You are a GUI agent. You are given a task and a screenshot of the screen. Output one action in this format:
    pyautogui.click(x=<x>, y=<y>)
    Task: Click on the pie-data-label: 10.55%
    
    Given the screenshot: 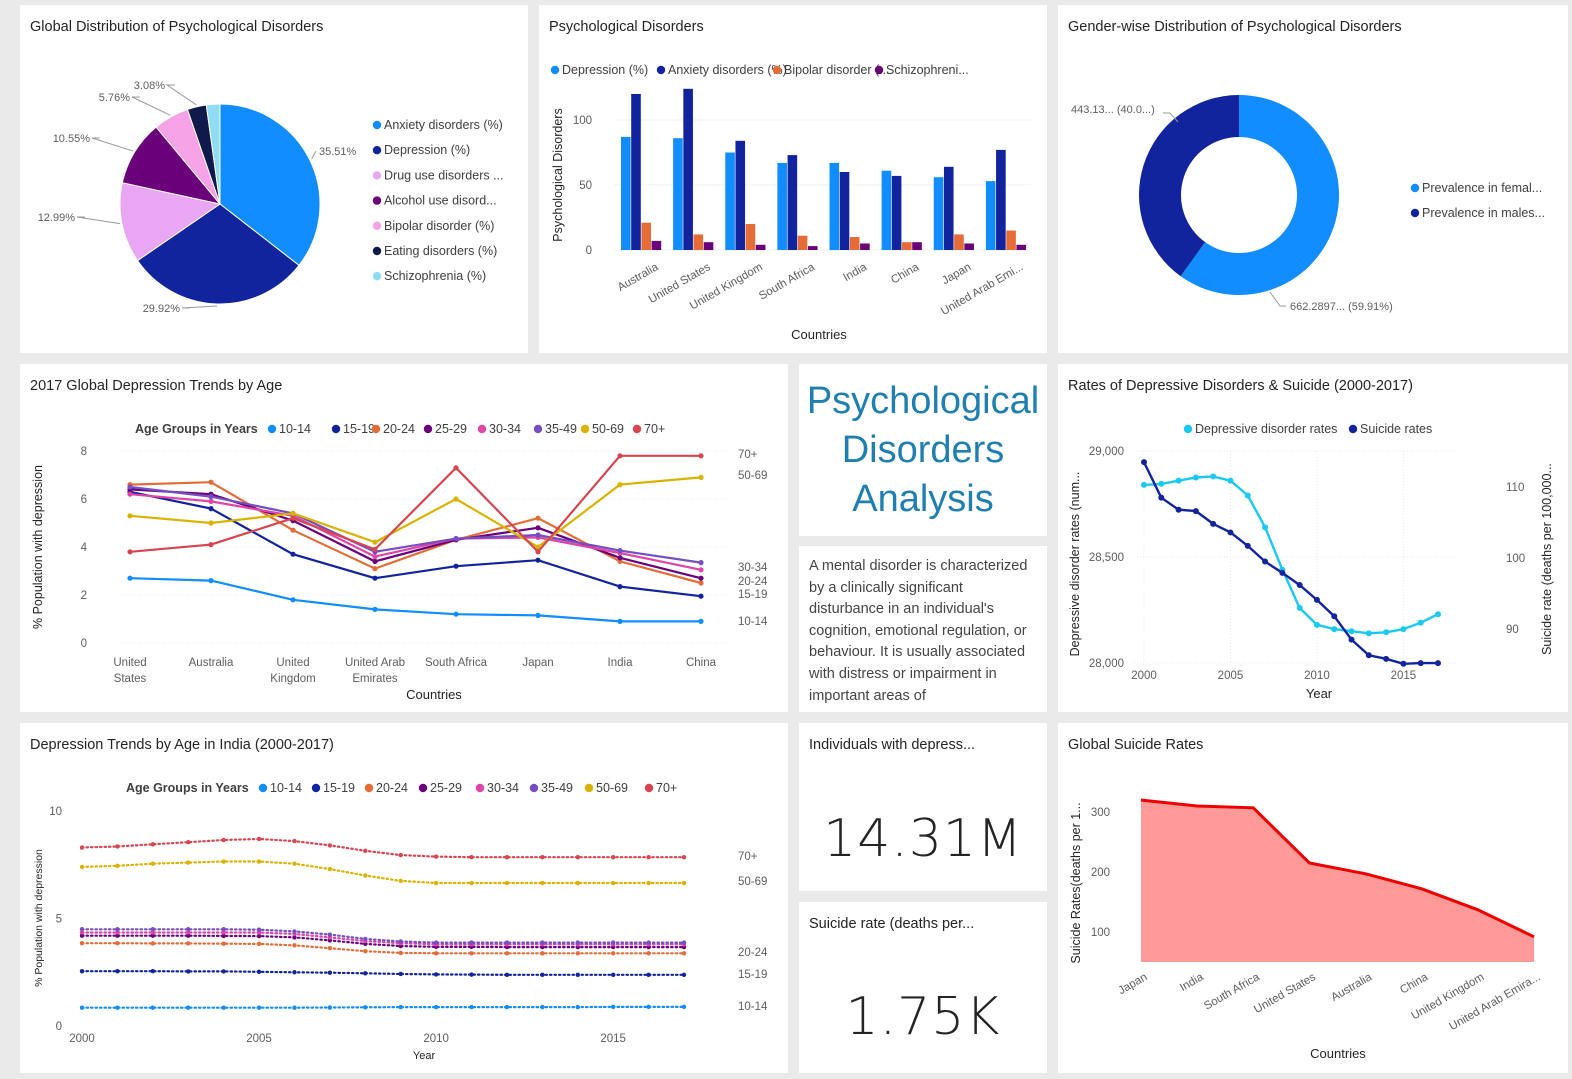 What is the action you would take?
    pyautogui.click(x=72, y=139)
    